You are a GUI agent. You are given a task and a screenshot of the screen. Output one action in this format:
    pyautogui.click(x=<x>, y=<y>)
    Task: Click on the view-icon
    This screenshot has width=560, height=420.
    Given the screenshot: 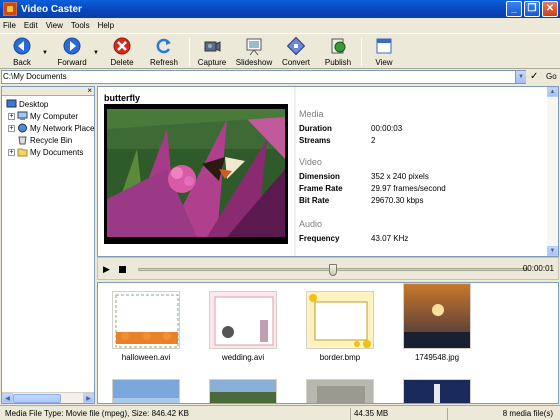 What is the action you would take?
    pyautogui.click(x=384, y=46)
    